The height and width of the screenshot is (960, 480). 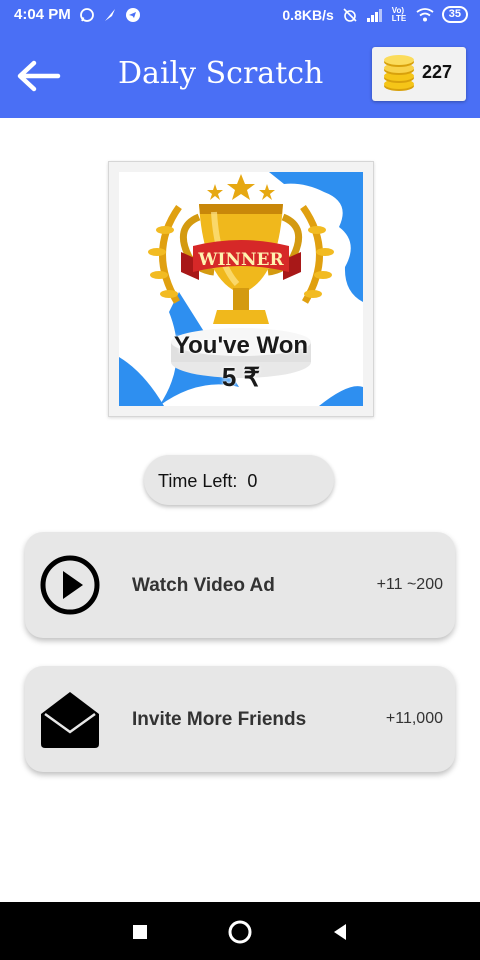 I want to click on time-left-text: Time Left: 0, so click(x=208, y=481).